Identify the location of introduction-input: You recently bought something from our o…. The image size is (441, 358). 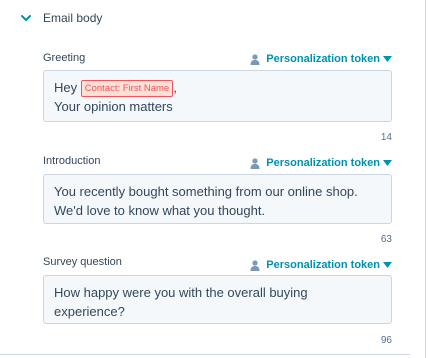
(217, 199).